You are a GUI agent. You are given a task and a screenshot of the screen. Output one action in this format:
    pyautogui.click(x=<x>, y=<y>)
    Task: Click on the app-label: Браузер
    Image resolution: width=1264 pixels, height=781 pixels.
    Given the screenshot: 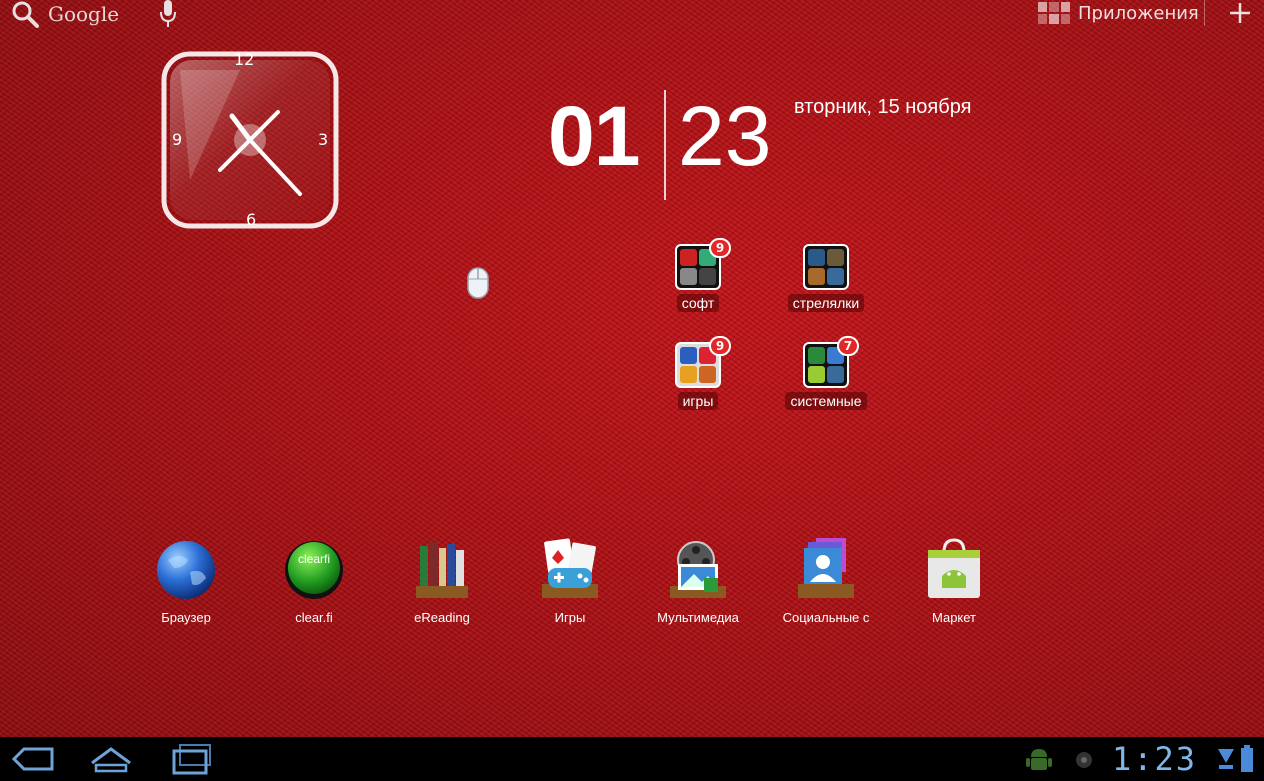 What is the action you would take?
    pyautogui.click(x=186, y=617)
    